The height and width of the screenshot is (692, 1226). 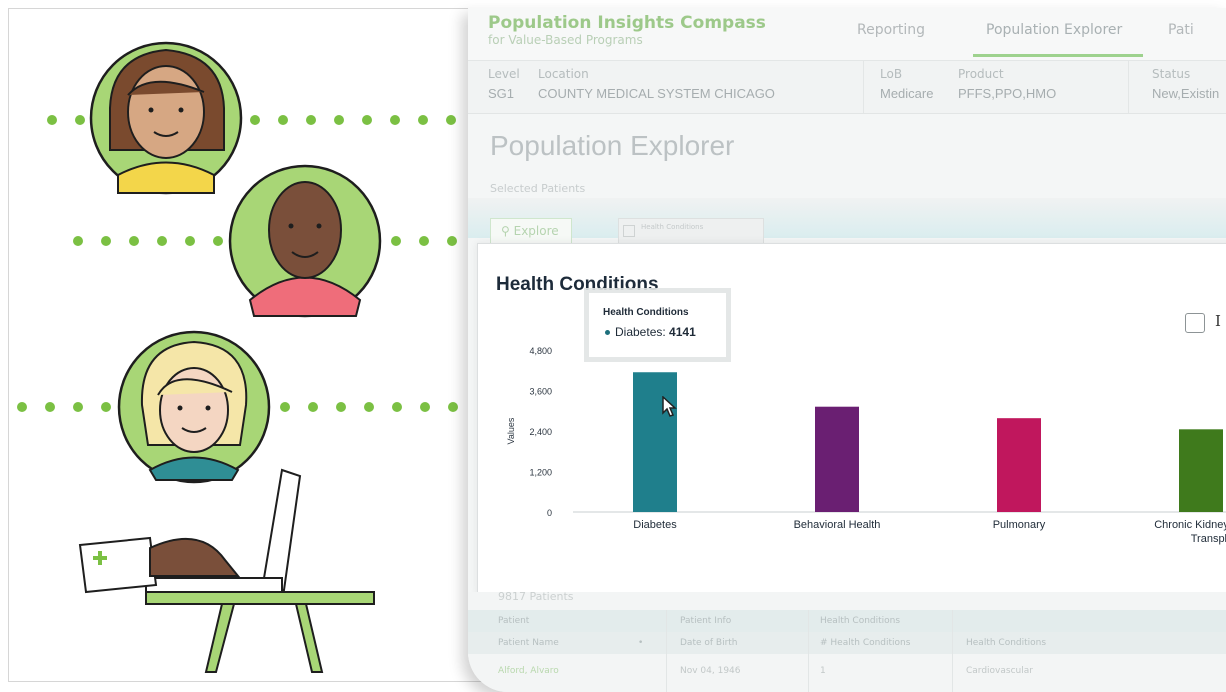 What do you see at coordinates (505, 231) in the screenshot?
I see `search-icon: ⚲` at bounding box center [505, 231].